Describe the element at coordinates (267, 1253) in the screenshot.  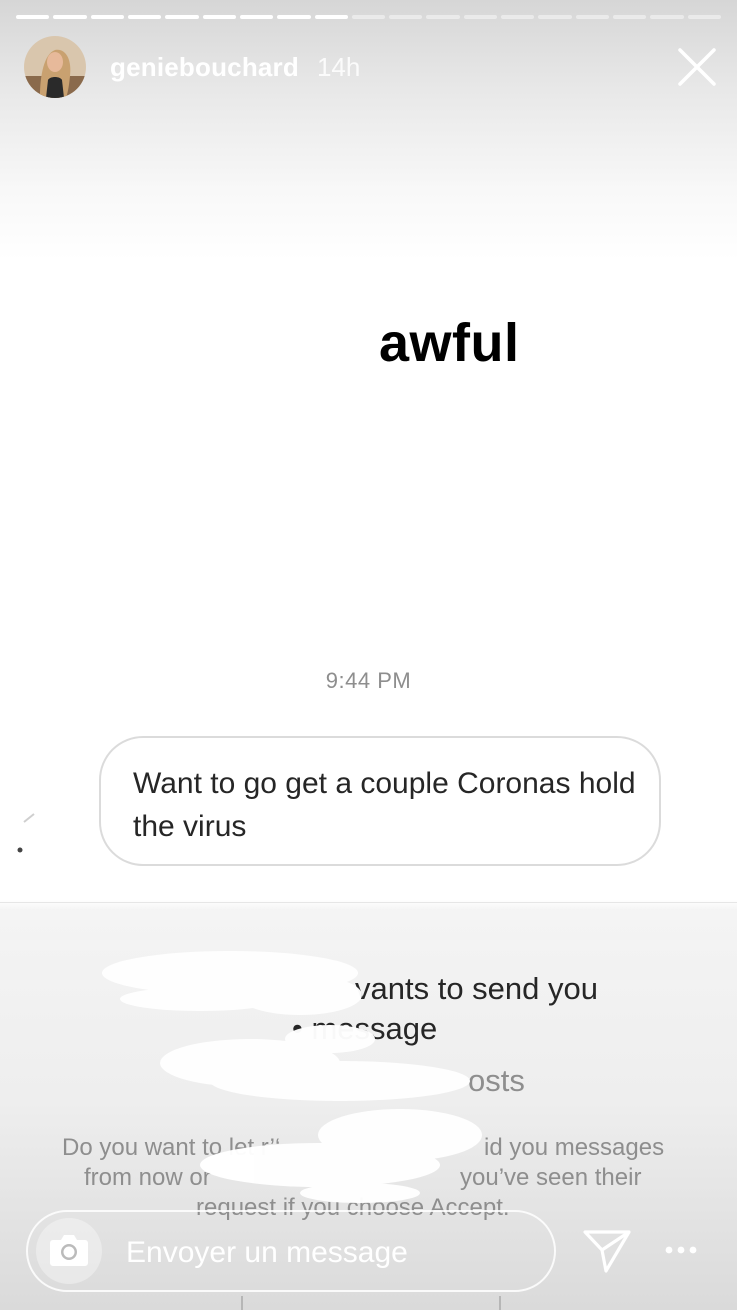
I see `reply-input: Envoyer un message` at that location.